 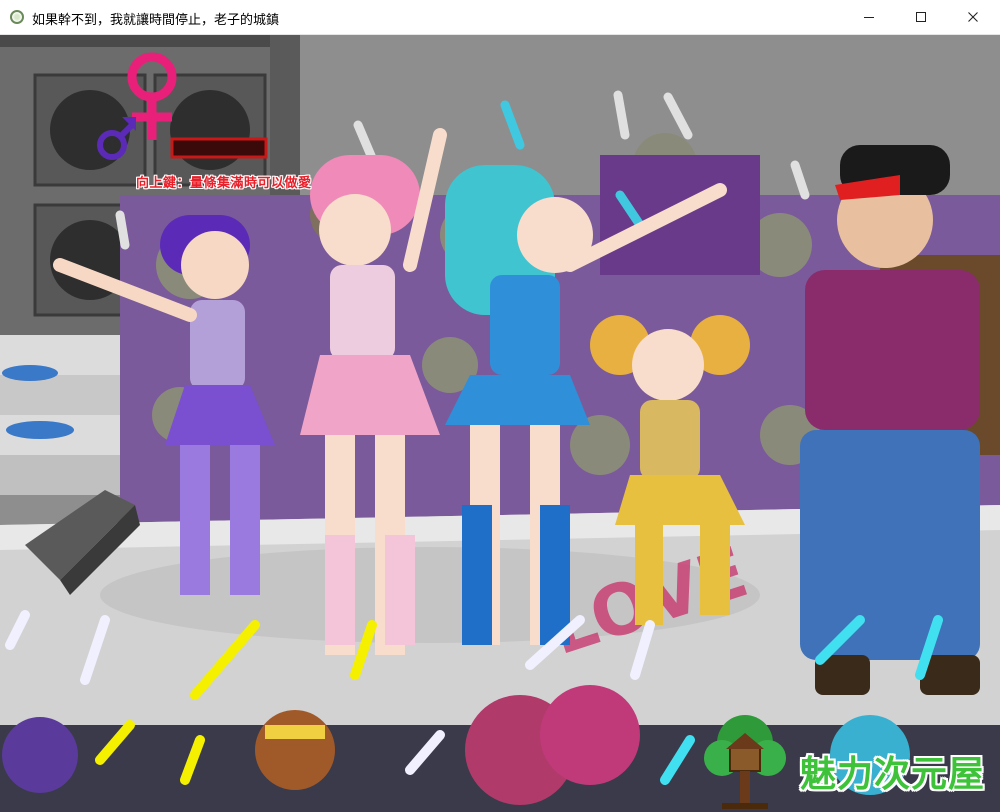 I want to click on treehouse-logo, so click(x=745, y=762).